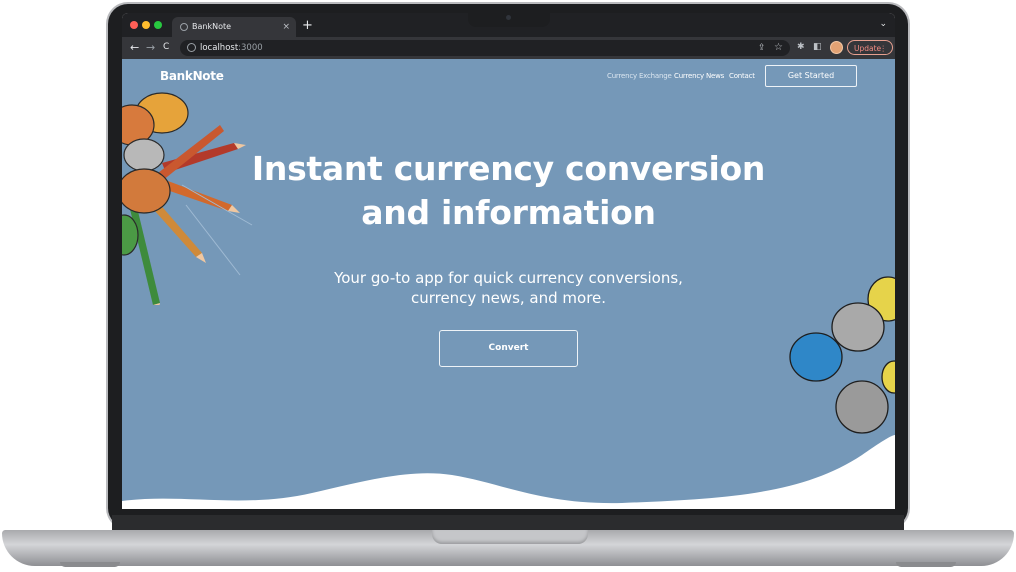 This screenshot has height=572, width=1016. What do you see at coordinates (286, 27) in the screenshot?
I see `tab-close-icon: ×` at bounding box center [286, 27].